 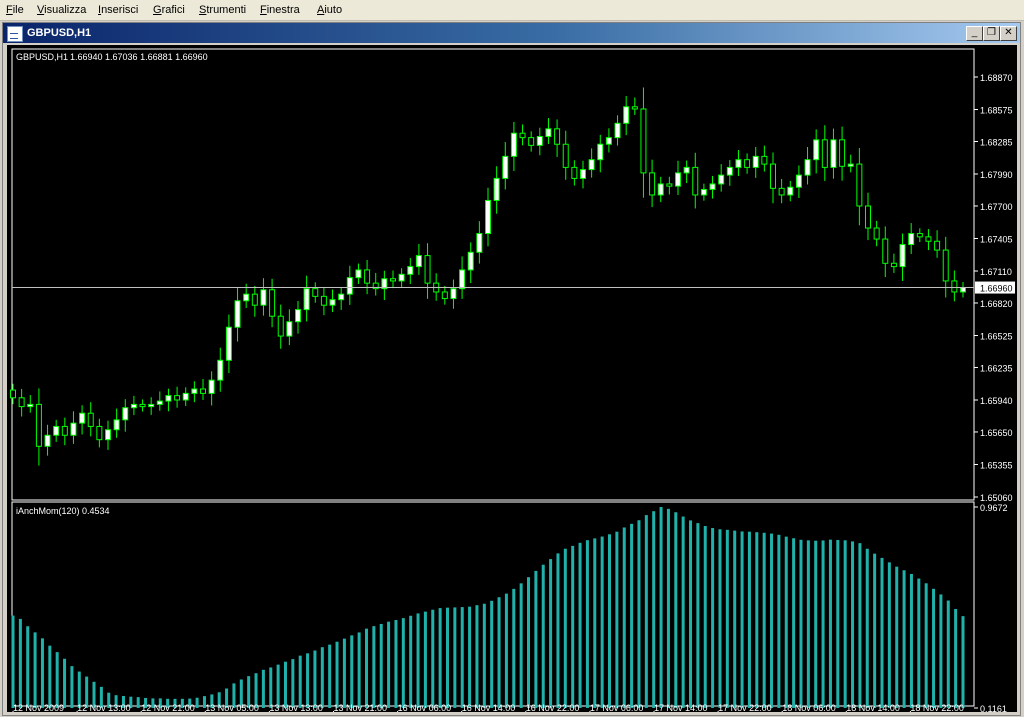 I want to click on menu-file: File, so click(x=15, y=10).